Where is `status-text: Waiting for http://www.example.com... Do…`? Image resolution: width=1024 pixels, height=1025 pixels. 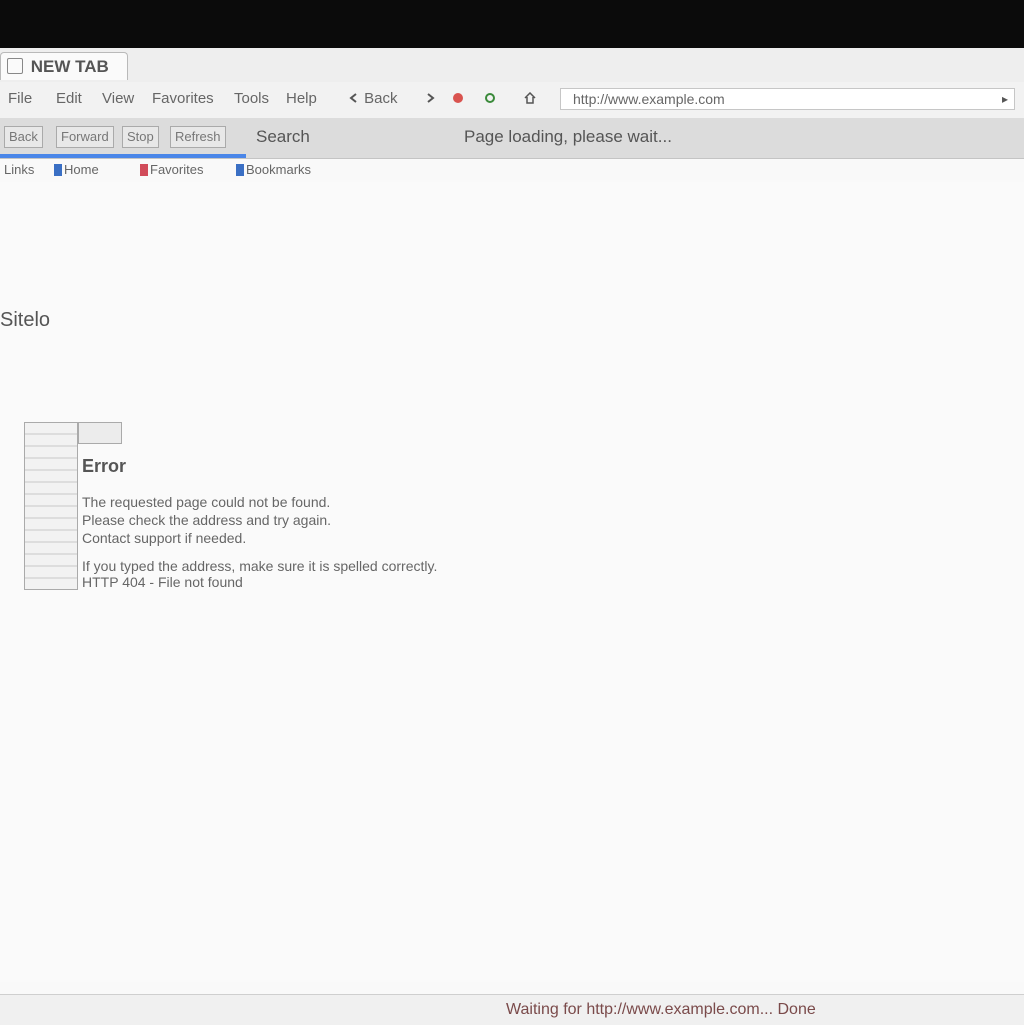
status-text: Waiting for http://www.example.com... Do… is located at coordinates (661, 1009).